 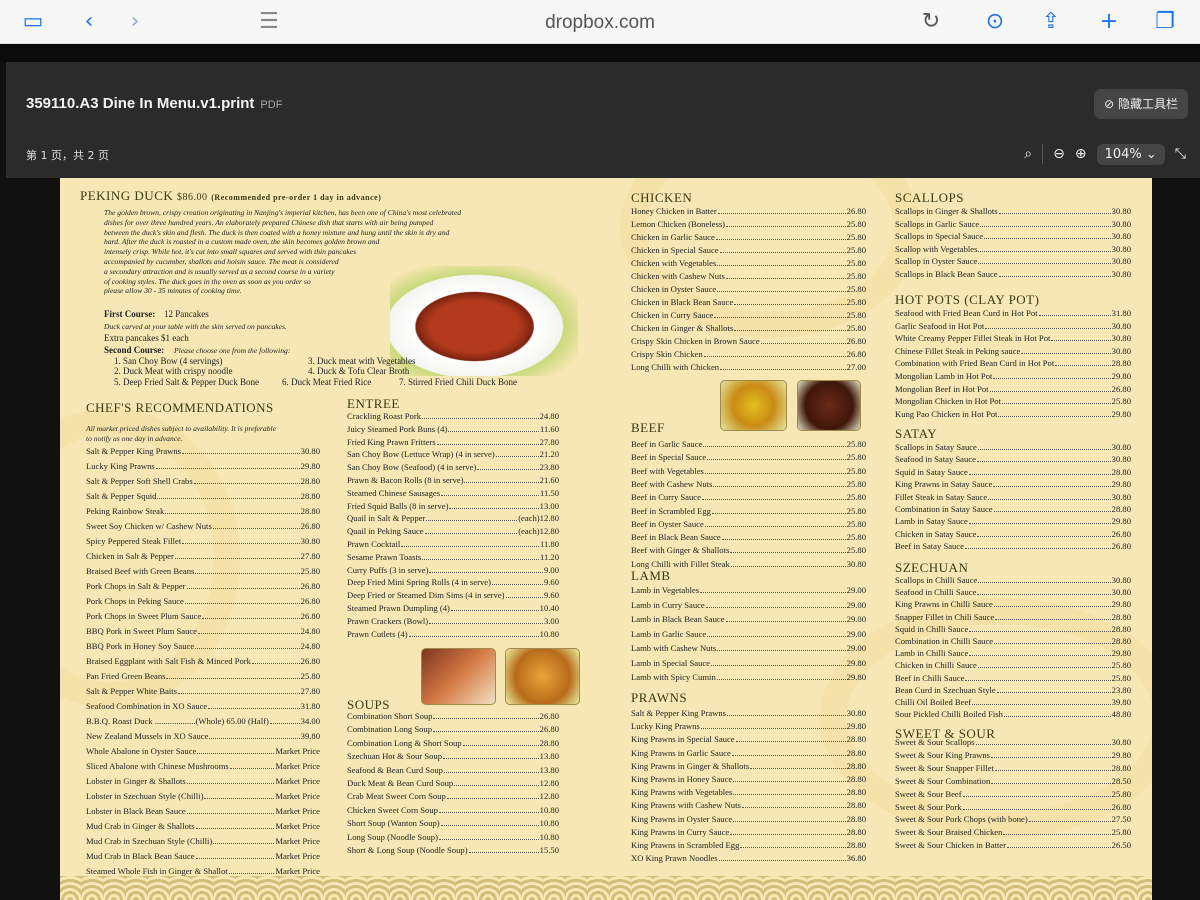 I want to click on lamb-menu-item: Lamb with Cashew Nuts 29.00, so click(x=748, y=648).